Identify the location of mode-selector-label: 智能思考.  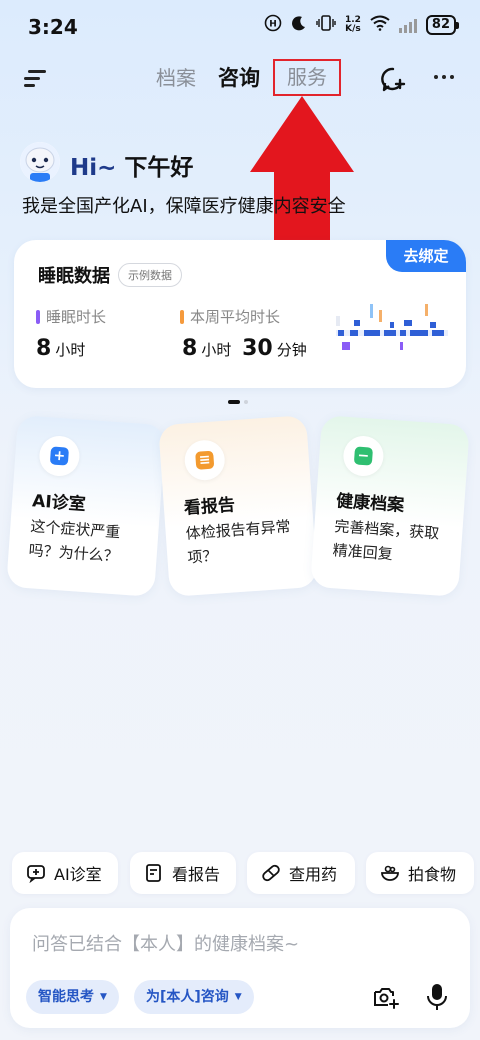
(66, 997).